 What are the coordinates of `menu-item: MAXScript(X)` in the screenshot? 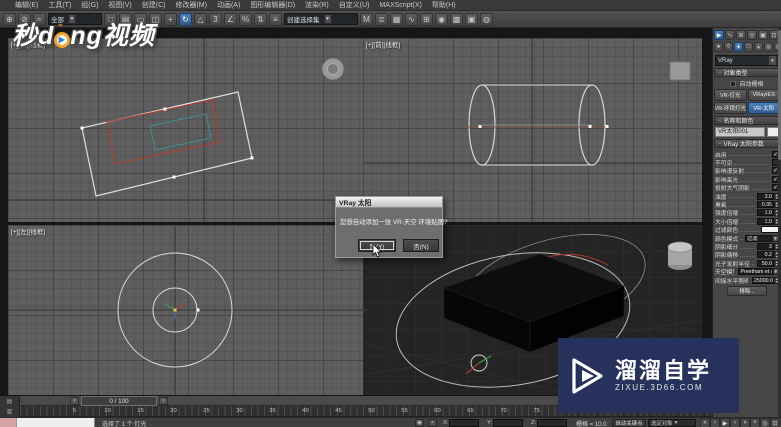 It's located at (400, 5).